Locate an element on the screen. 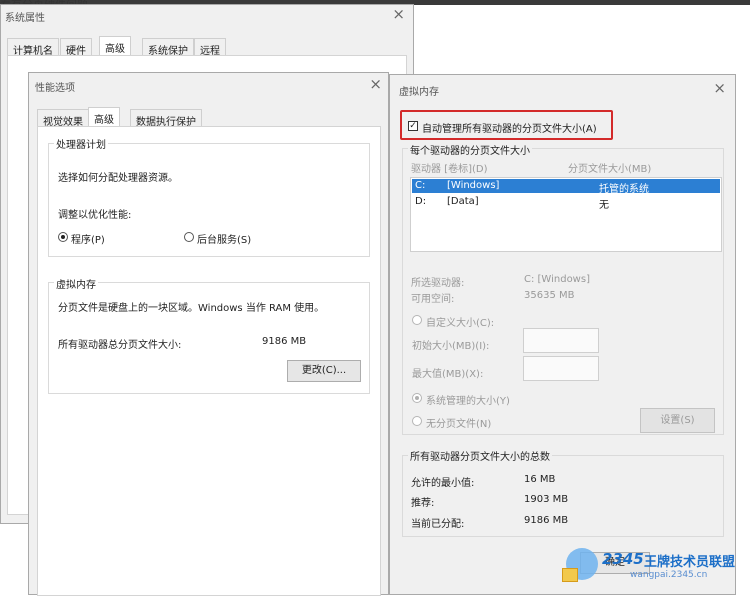 The image size is (750, 596). vm-total-label: 所有驱动器总分页文件大小: is located at coordinates (120, 345).